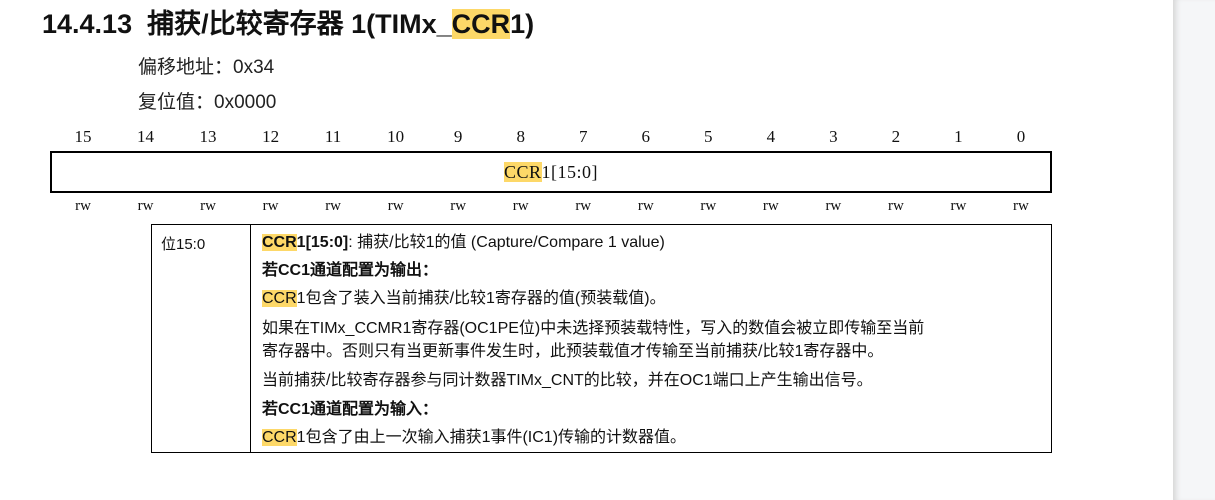 The height and width of the screenshot is (500, 1215). I want to click on register-field-label: CCR1[15:0], so click(551, 172).